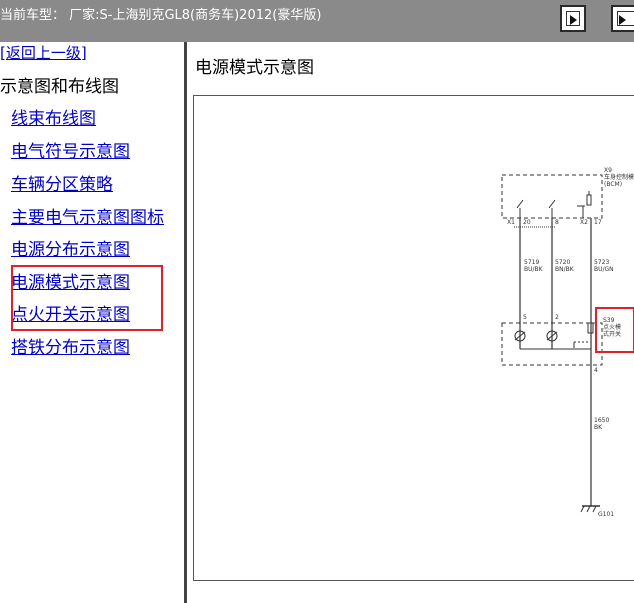 This screenshot has height=603, width=634. Describe the element at coordinates (567, 342) in the screenshot. I see `wiring-diagram: X9 车身控制模块 (BCM) X1 20 8 X2 17 5719` at that location.